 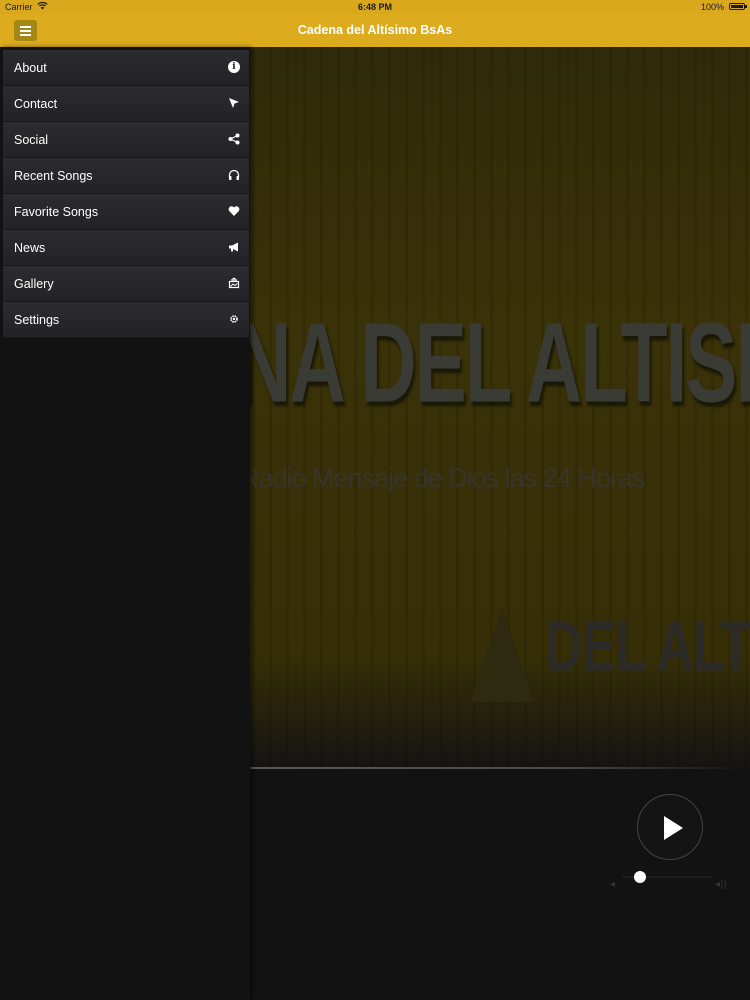 I want to click on menu-item-news: News, so click(x=126, y=248).